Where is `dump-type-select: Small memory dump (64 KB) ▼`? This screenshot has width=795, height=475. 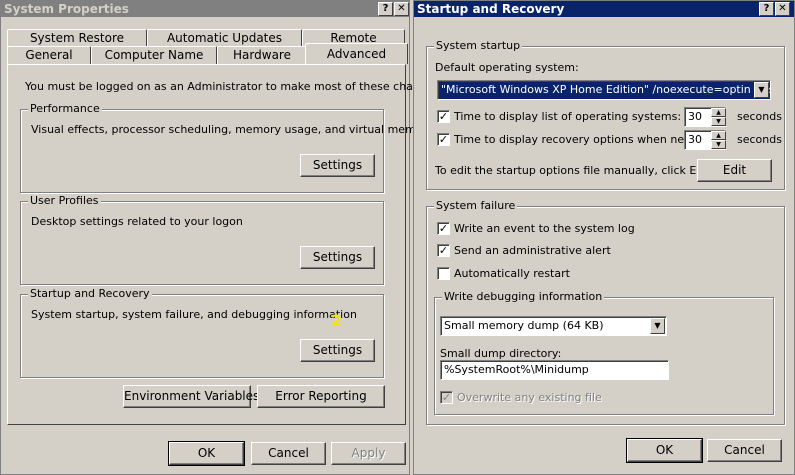 dump-type-select: Small memory dump (64 KB) ▼ is located at coordinates (553, 326).